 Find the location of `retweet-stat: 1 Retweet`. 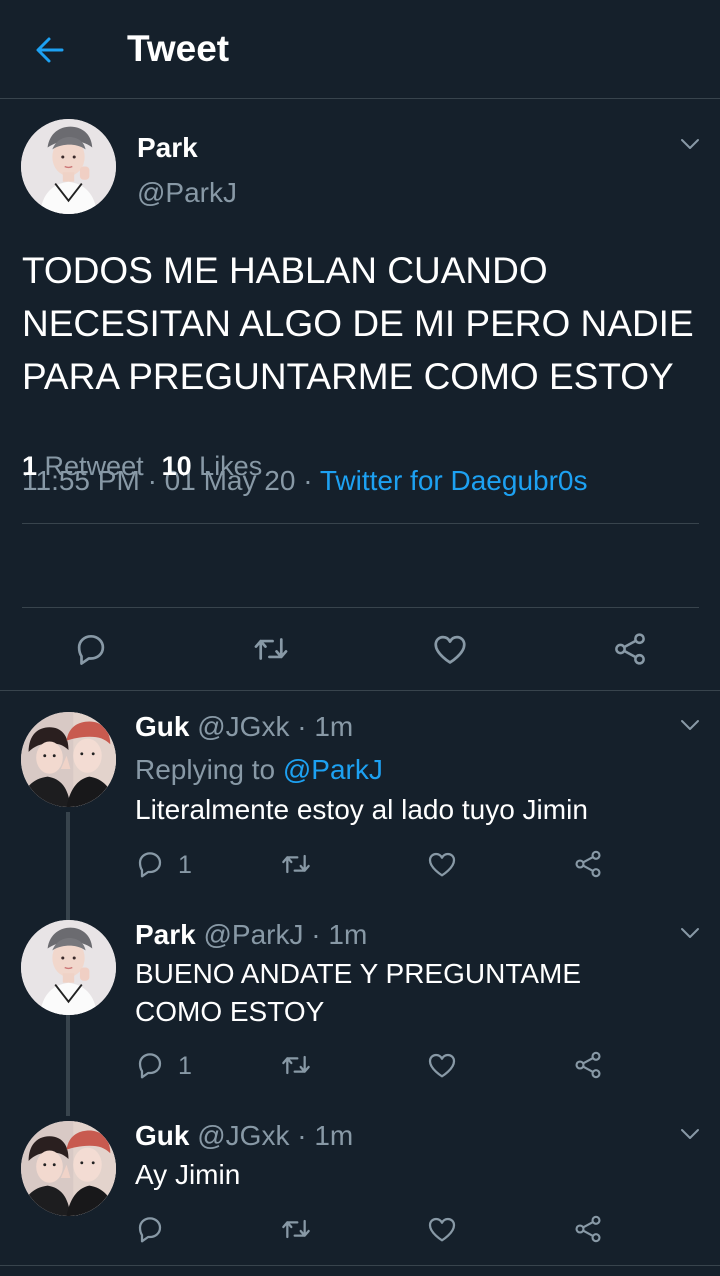

retweet-stat: 1 Retweet is located at coordinates (83, 466).